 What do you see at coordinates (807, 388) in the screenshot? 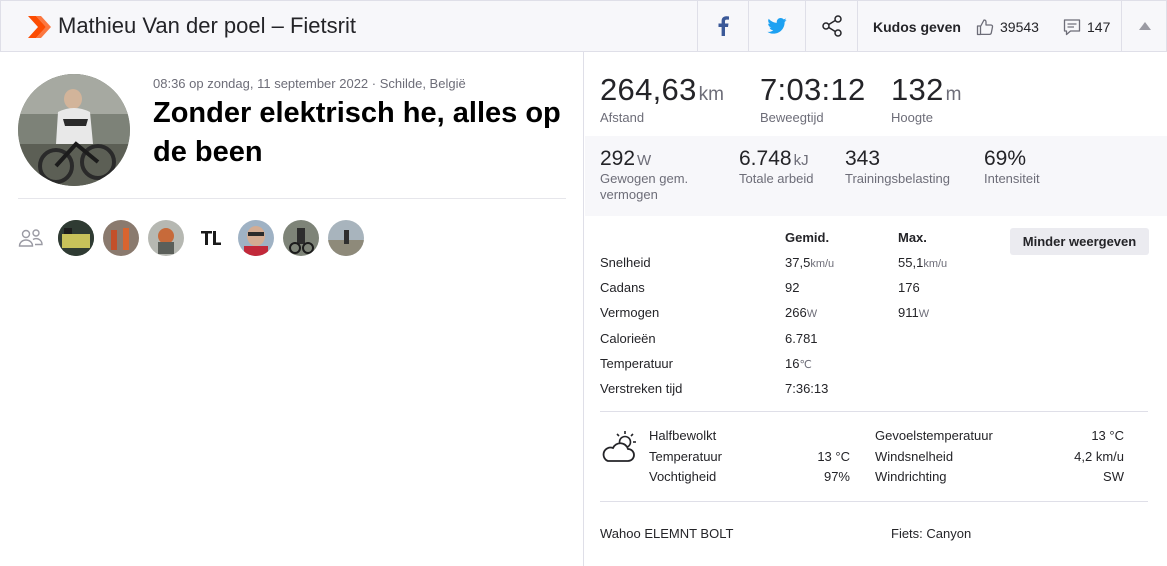
I see `detail-avg: 7:36:13` at bounding box center [807, 388].